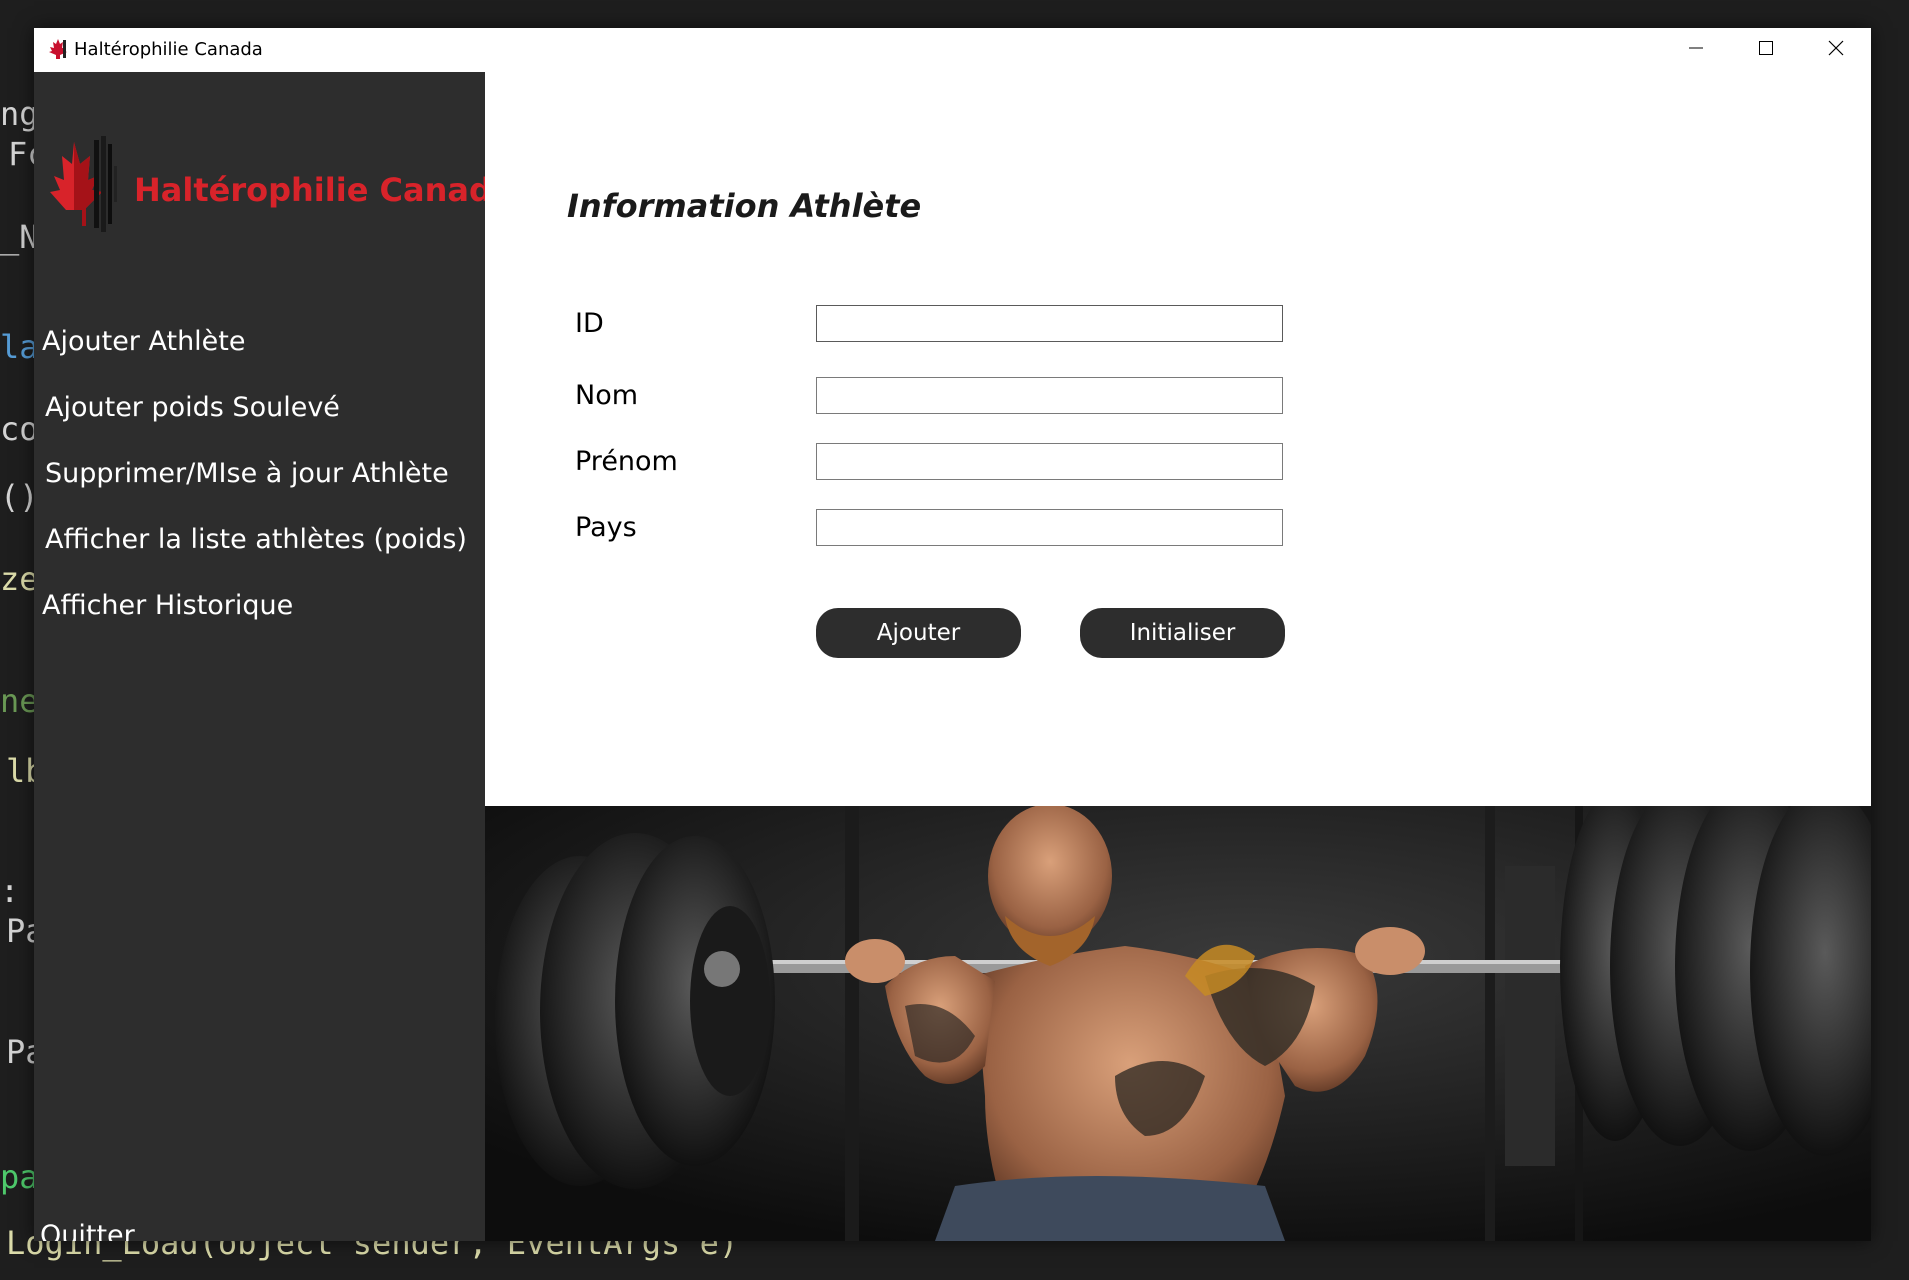 Image resolution: width=1909 pixels, height=1280 pixels. I want to click on nom-label: Nom, so click(607, 395).